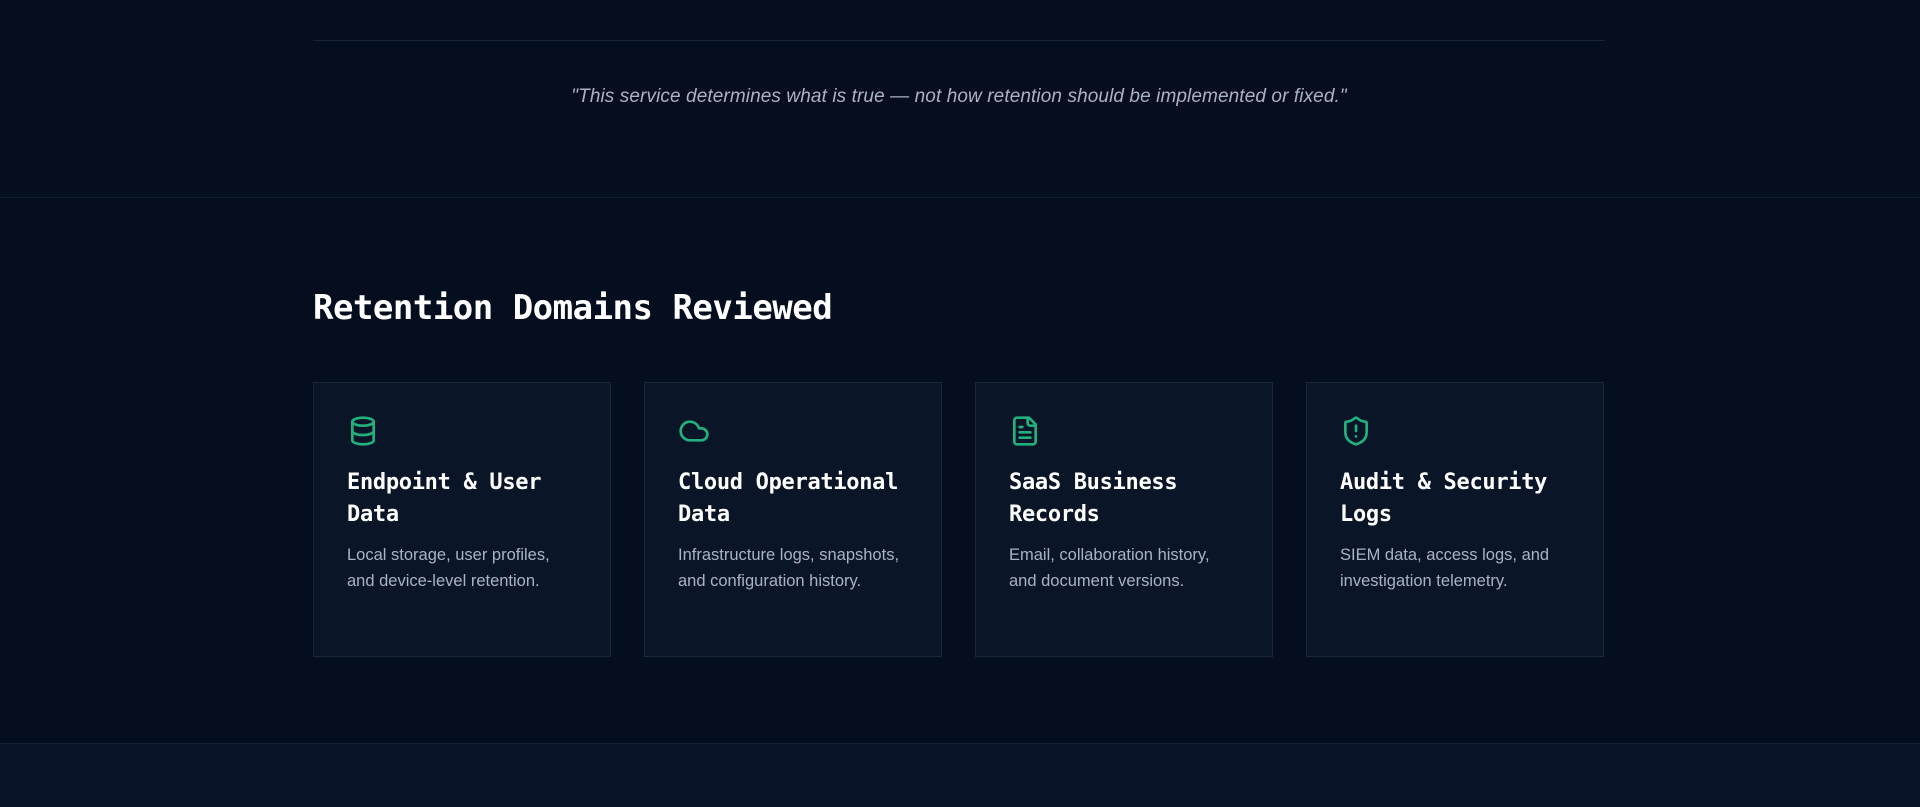 The image size is (1920, 807). What do you see at coordinates (1444, 498) in the screenshot?
I see `card-title: Audit & Security Logs` at bounding box center [1444, 498].